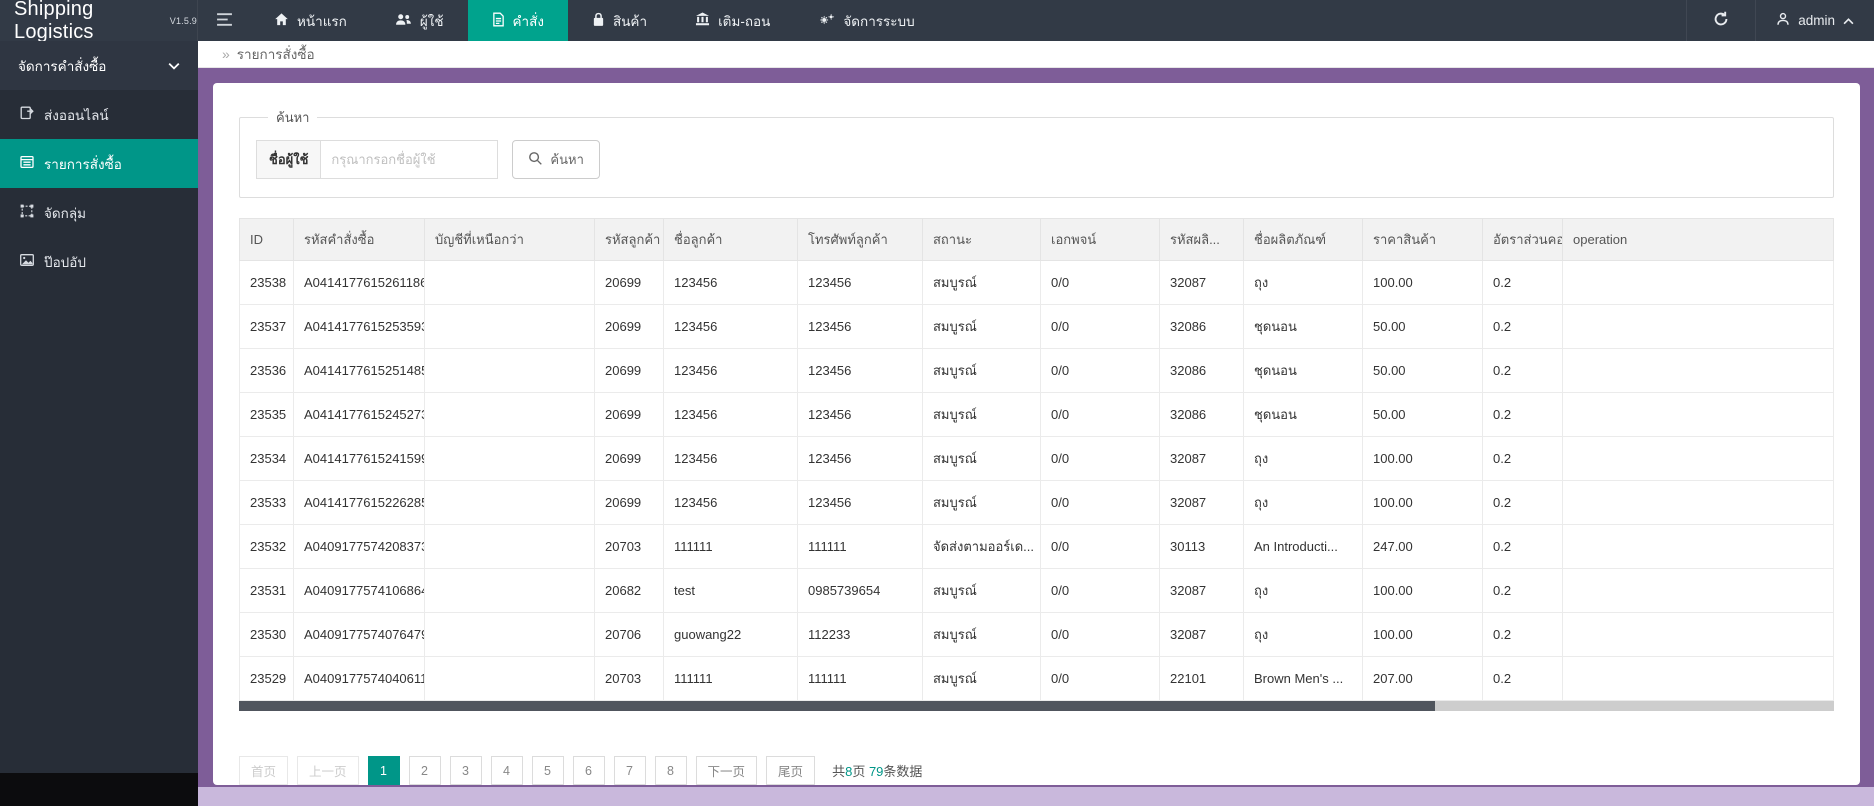 The width and height of the screenshot is (1874, 806). What do you see at coordinates (275, 55) in the screenshot?
I see `breadcrumb-label: รายการสั่งซื้อ` at bounding box center [275, 55].